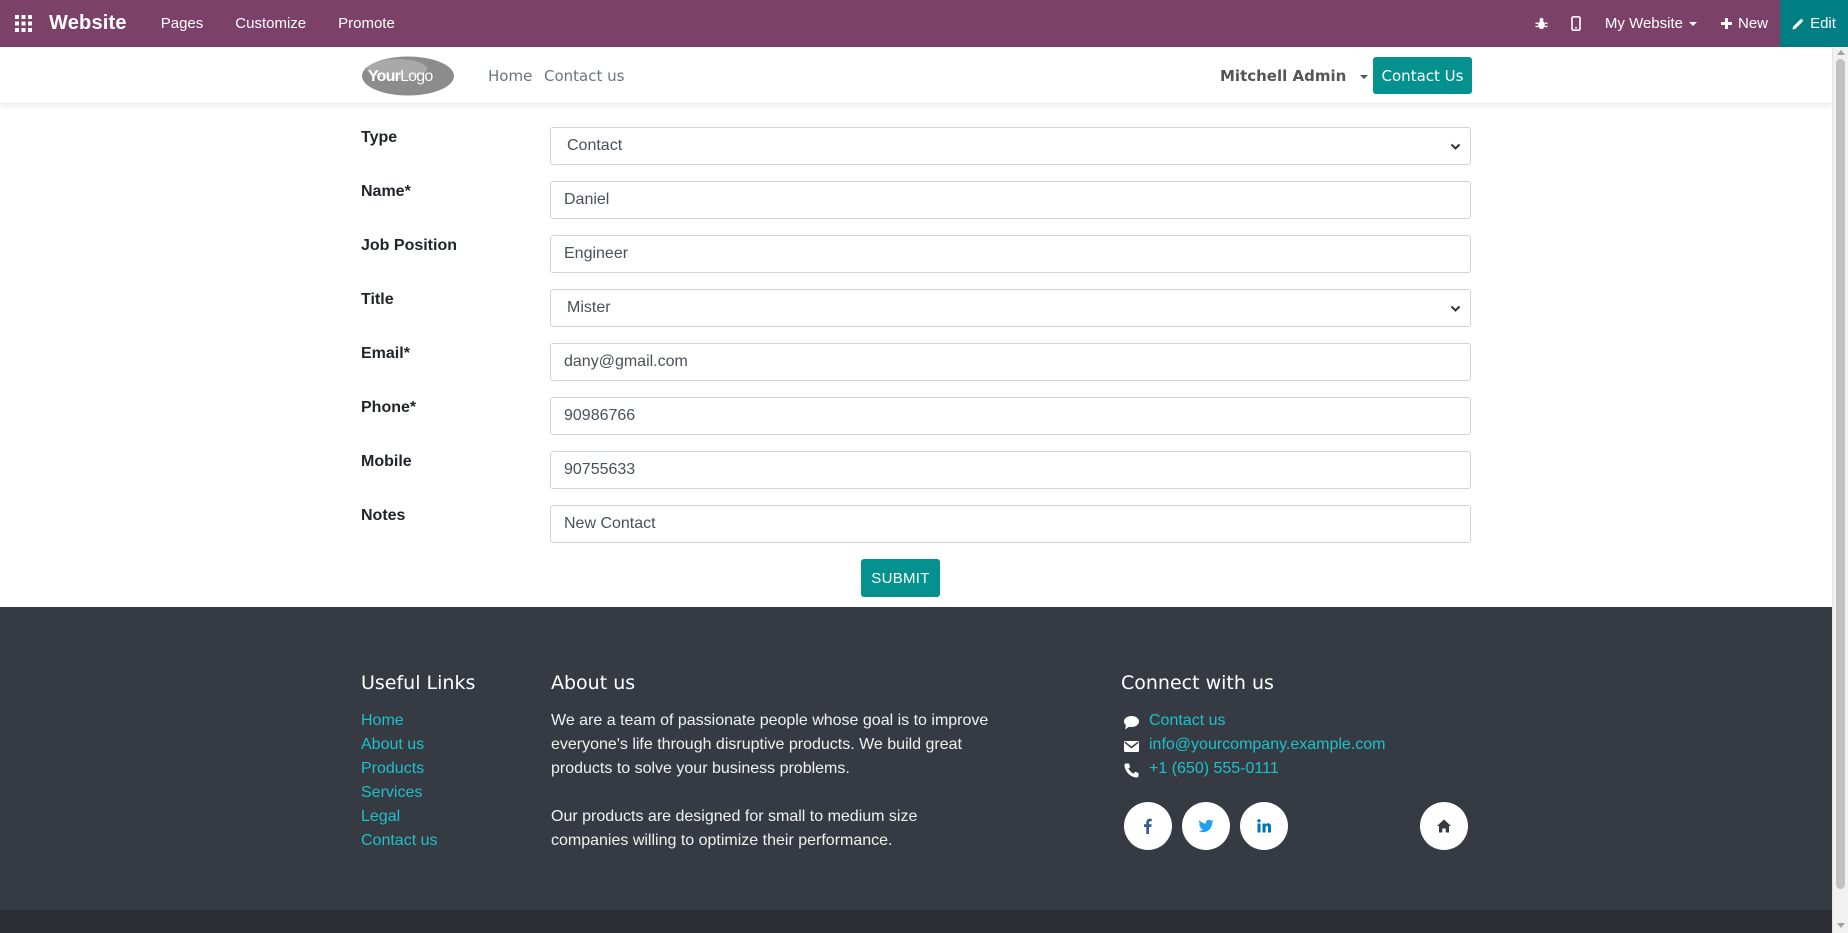  I want to click on new-button: New, so click(1744, 23).